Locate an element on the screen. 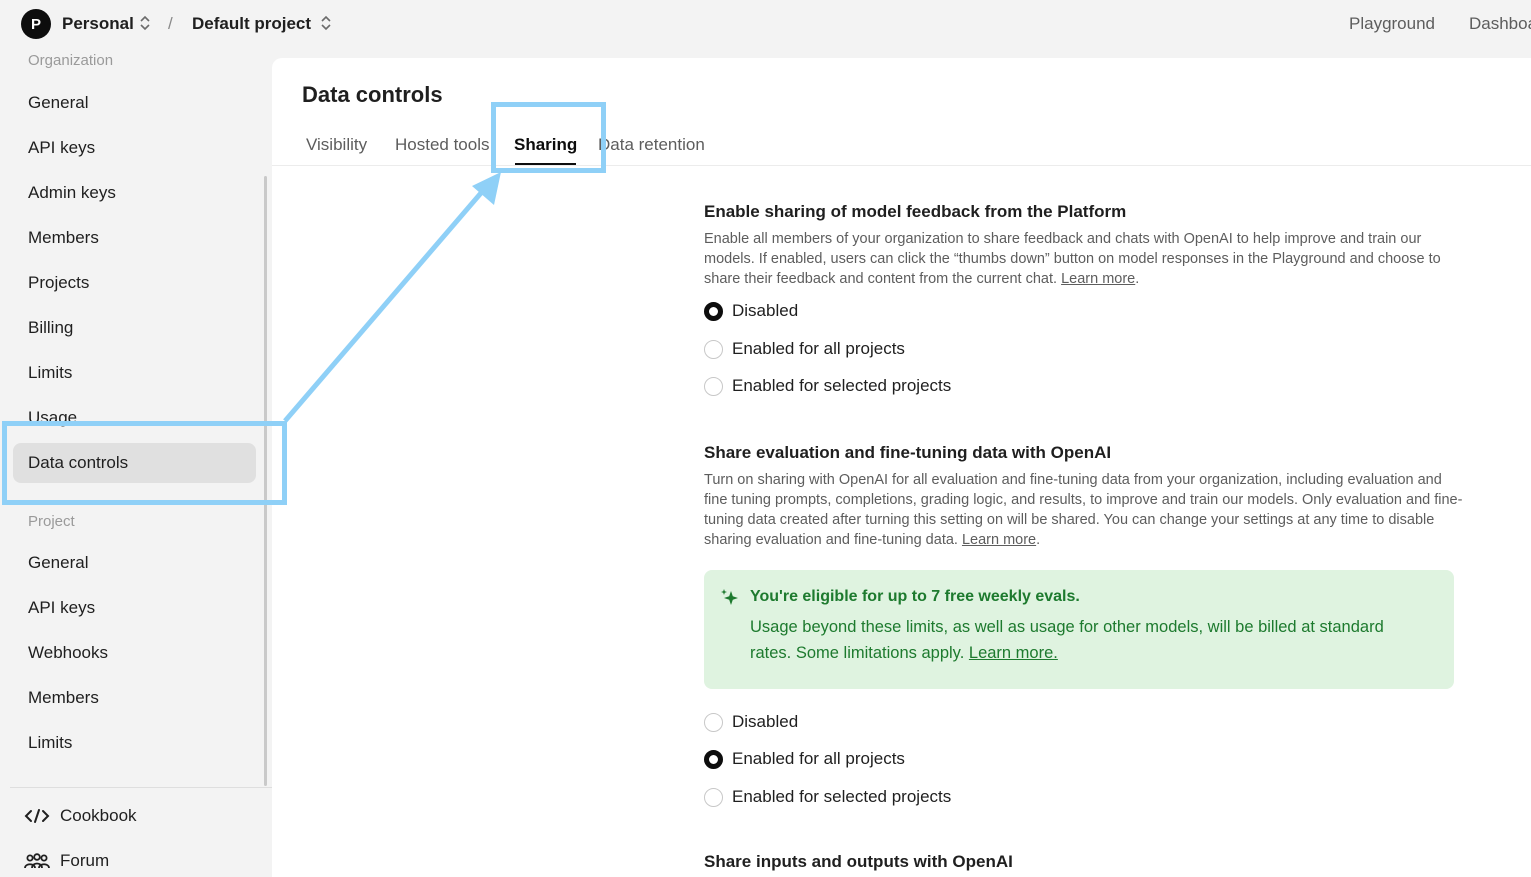 The image size is (1531, 877). sidebar-section-project: Project is located at coordinates (51, 521).